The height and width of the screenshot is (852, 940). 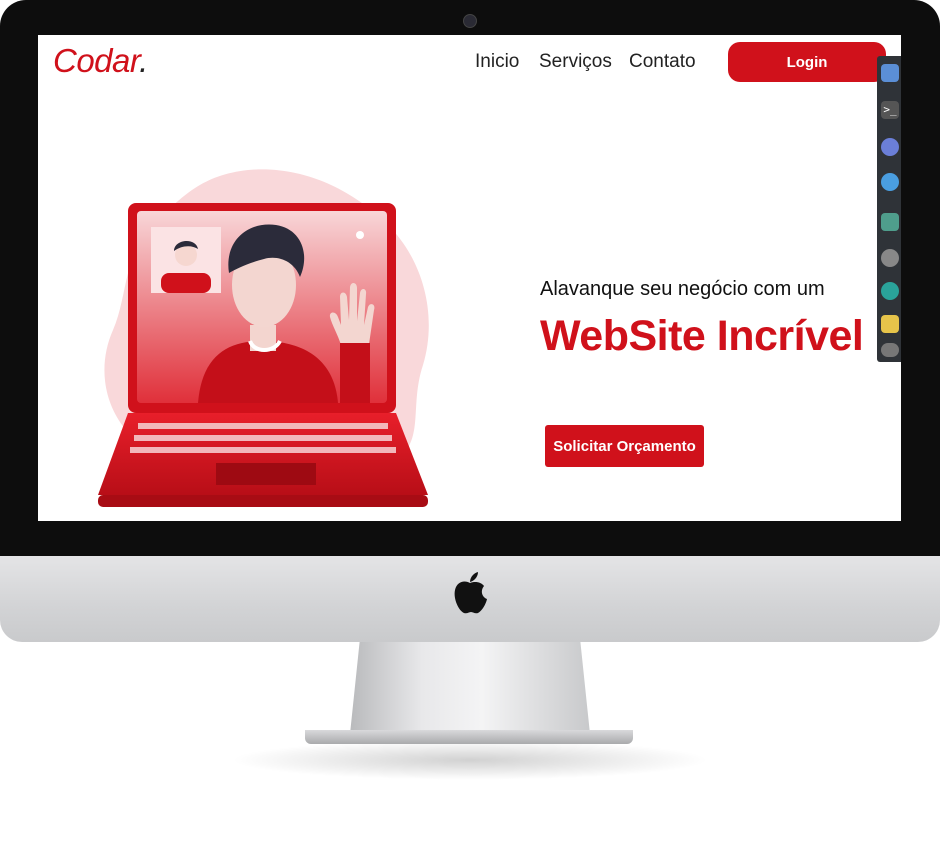 What do you see at coordinates (263, 338) in the screenshot?
I see `hero-illustration` at bounding box center [263, 338].